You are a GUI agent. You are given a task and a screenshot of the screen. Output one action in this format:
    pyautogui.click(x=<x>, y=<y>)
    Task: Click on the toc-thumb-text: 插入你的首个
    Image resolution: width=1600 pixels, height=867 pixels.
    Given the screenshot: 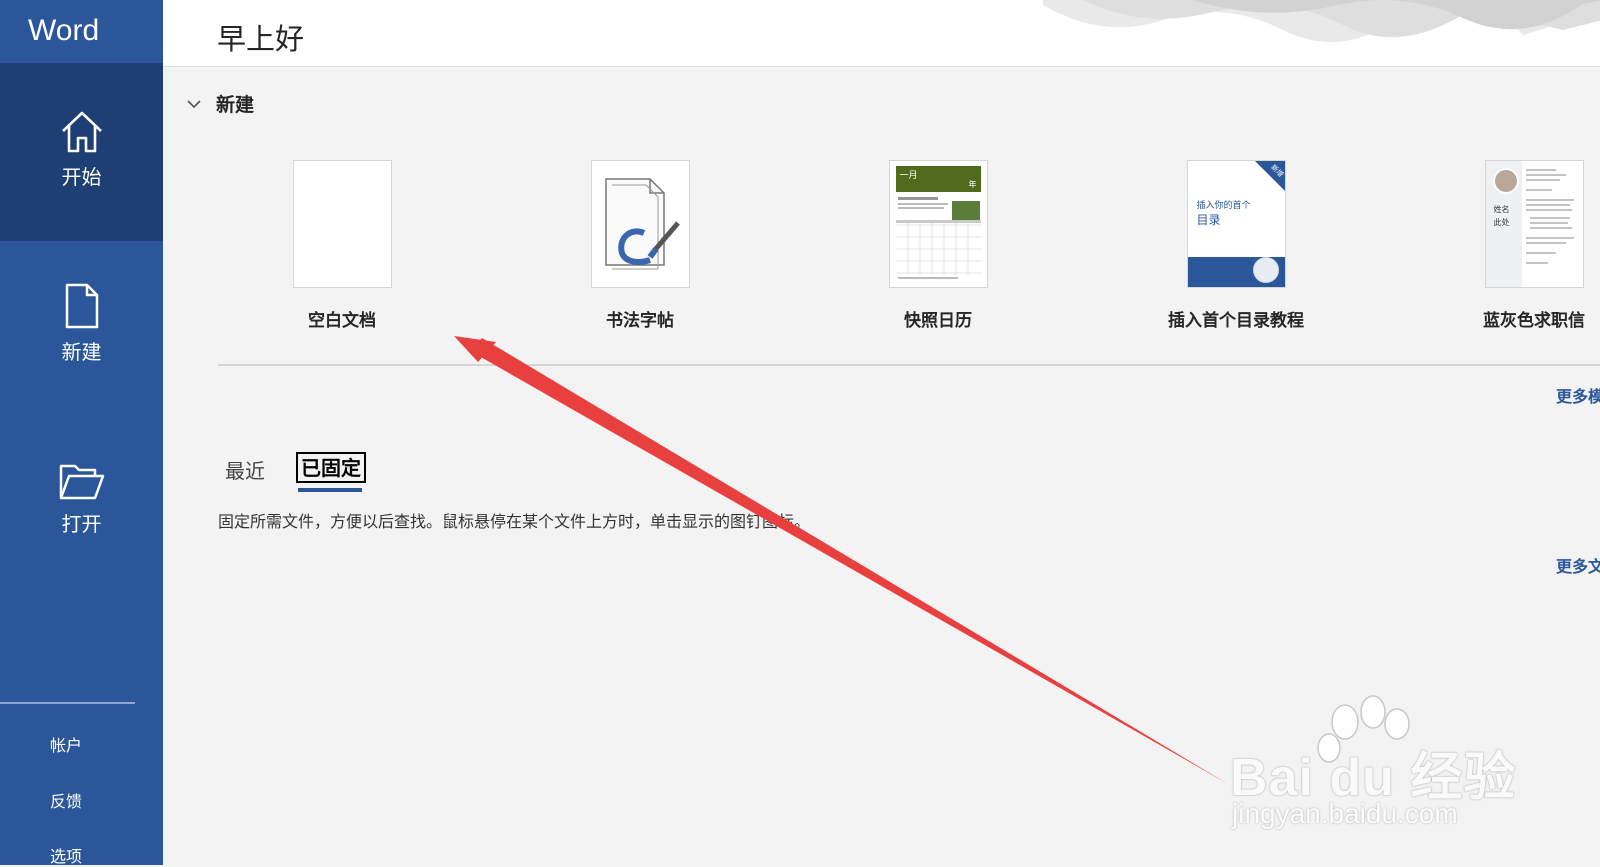 What is the action you would take?
    pyautogui.click(x=1223, y=206)
    